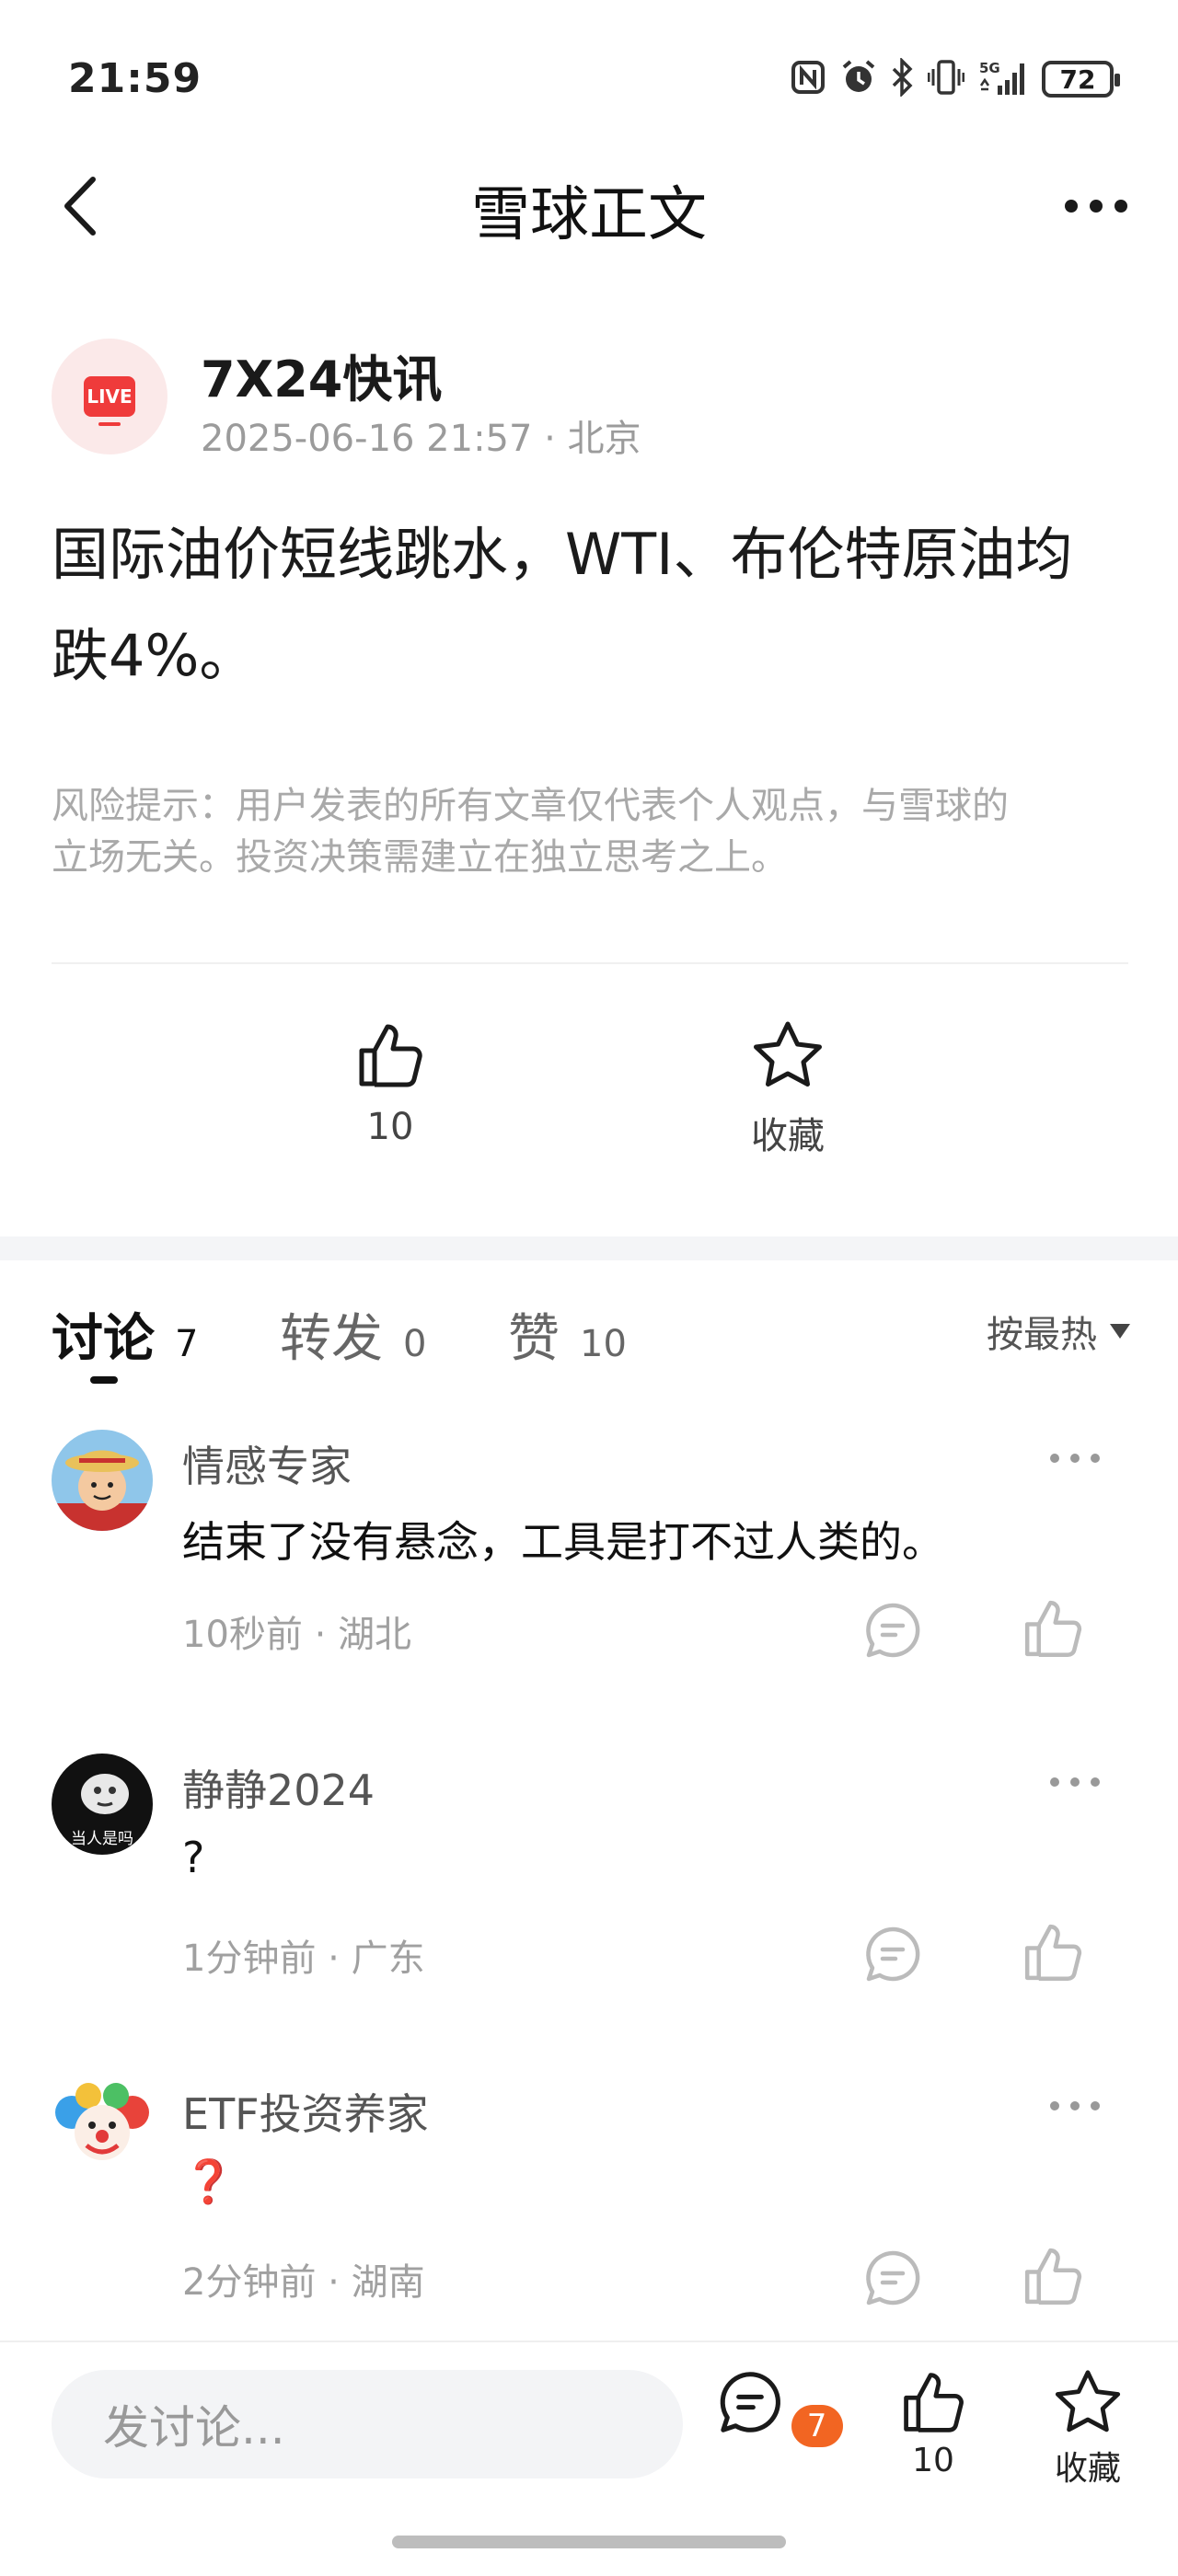  I want to click on home-indicator, so click(589, 2542).